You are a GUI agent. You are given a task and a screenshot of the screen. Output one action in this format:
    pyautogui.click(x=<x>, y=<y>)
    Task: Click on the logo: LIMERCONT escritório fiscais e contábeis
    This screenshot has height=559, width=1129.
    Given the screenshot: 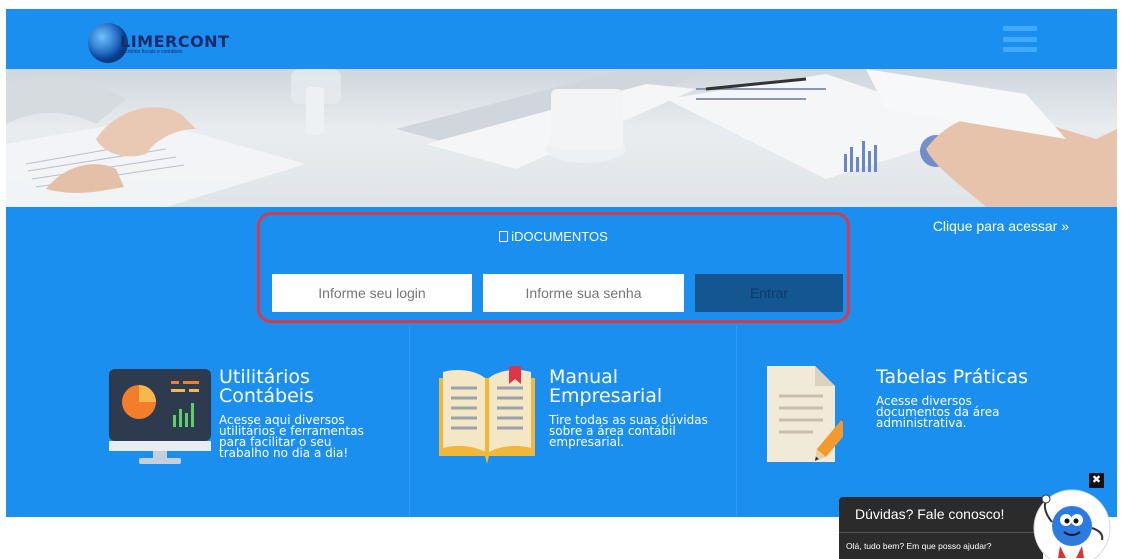 What is the action you would take?
    pyautogui.click(x=158, y=43)
    